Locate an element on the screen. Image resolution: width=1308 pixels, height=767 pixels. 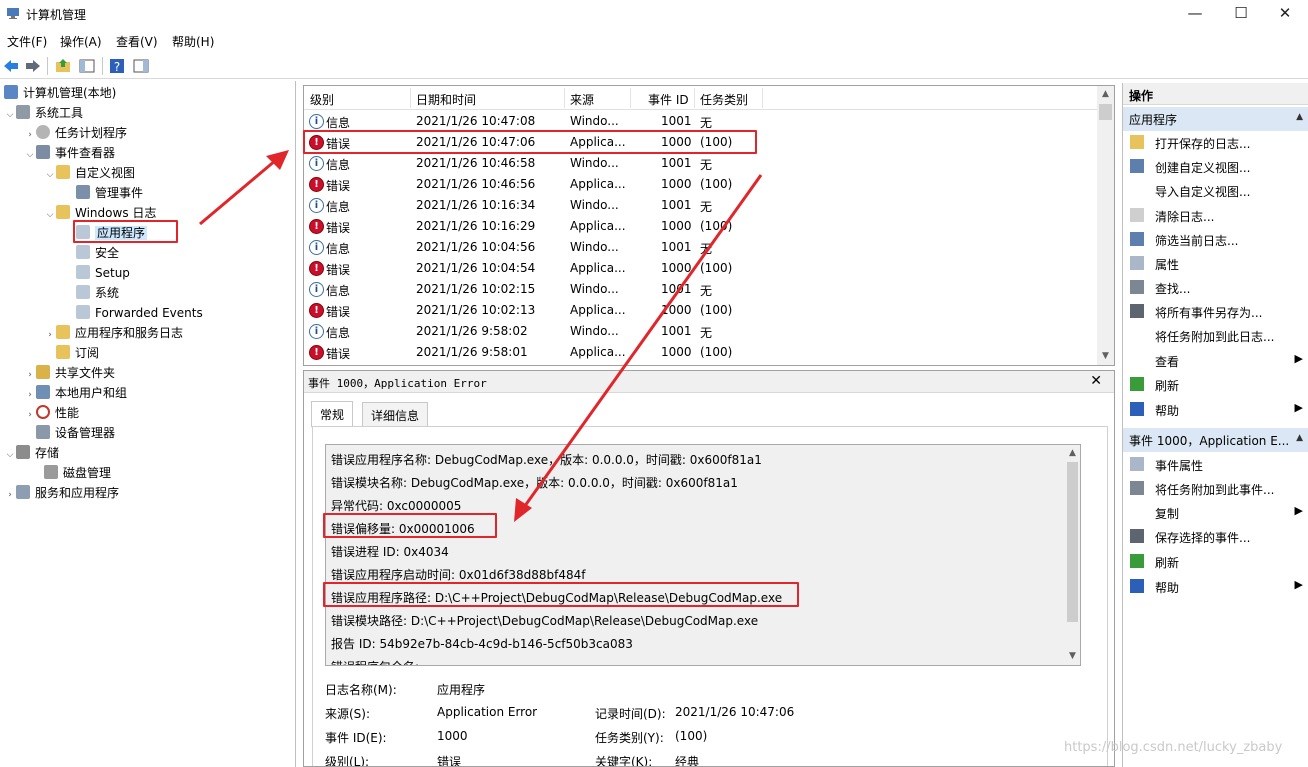
col-event-id: 事件 ID is located at coordinates (668, 99).